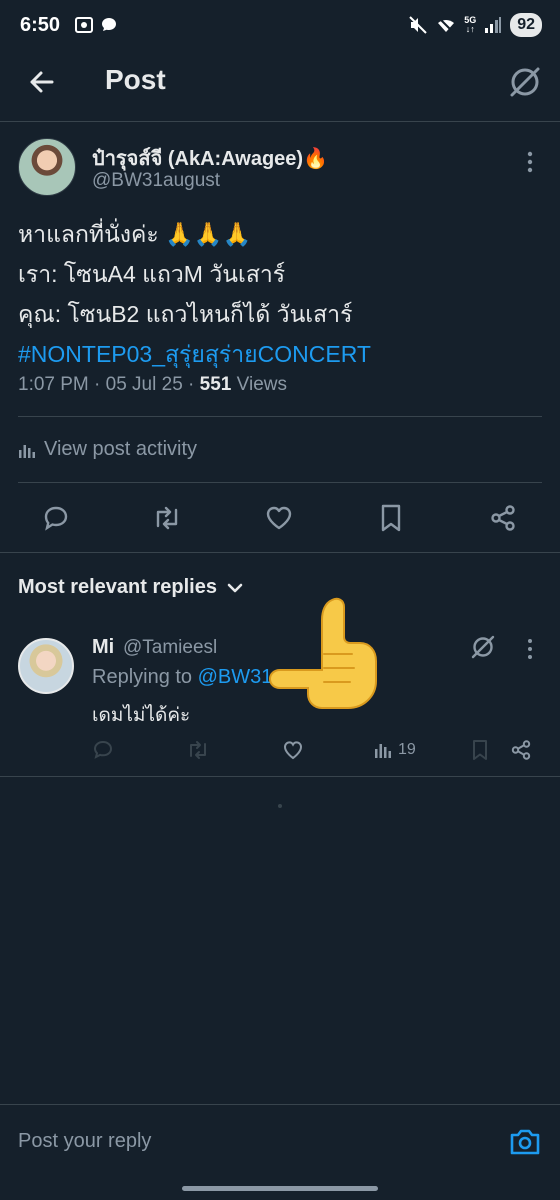 This screenshot has height=1200, width=560. What do you see at coordinates (446, 25) in the screenshot?
I see `wifi-icon` at bounding box center [446, 25].